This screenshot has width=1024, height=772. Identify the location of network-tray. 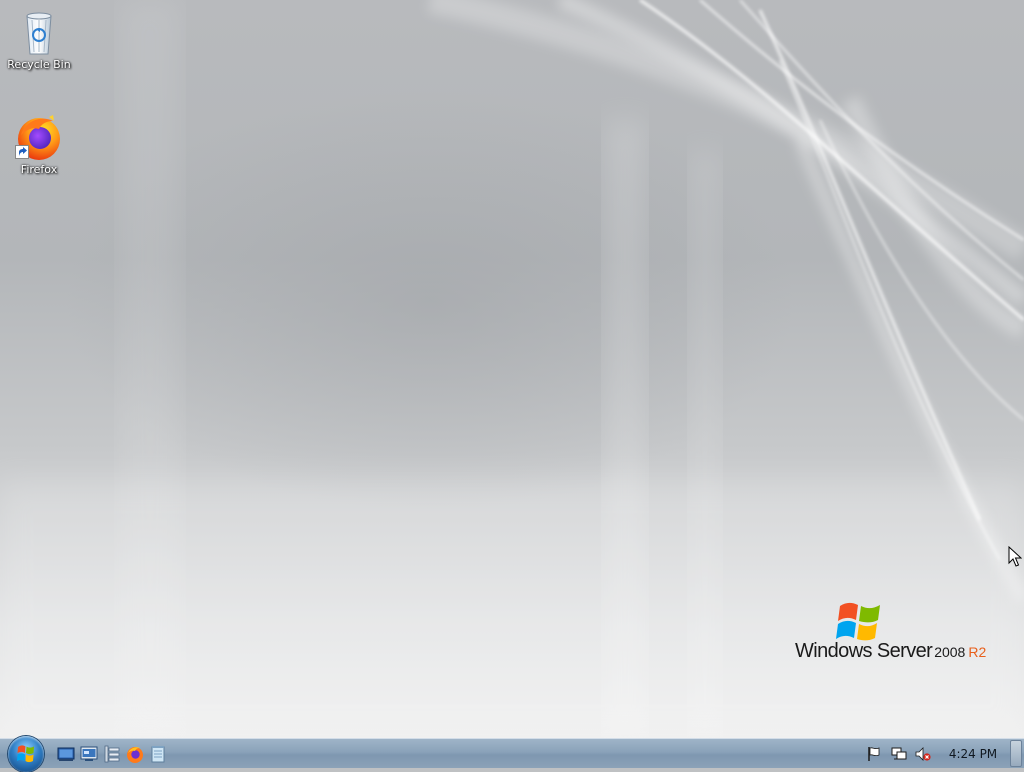
(899, 754).